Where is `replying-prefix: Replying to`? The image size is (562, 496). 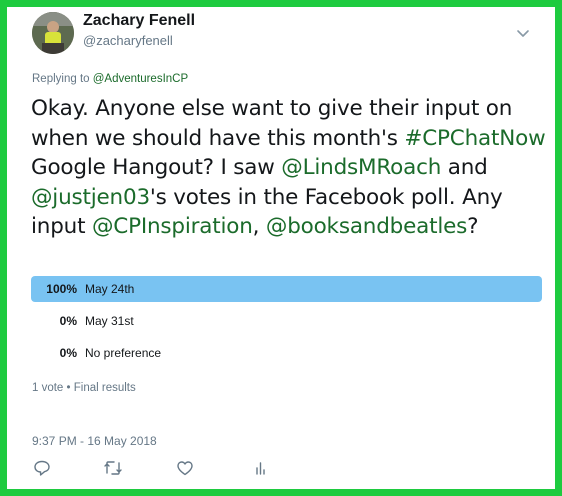
replying-prefix: Replying to is located at coordinates (62, 79).